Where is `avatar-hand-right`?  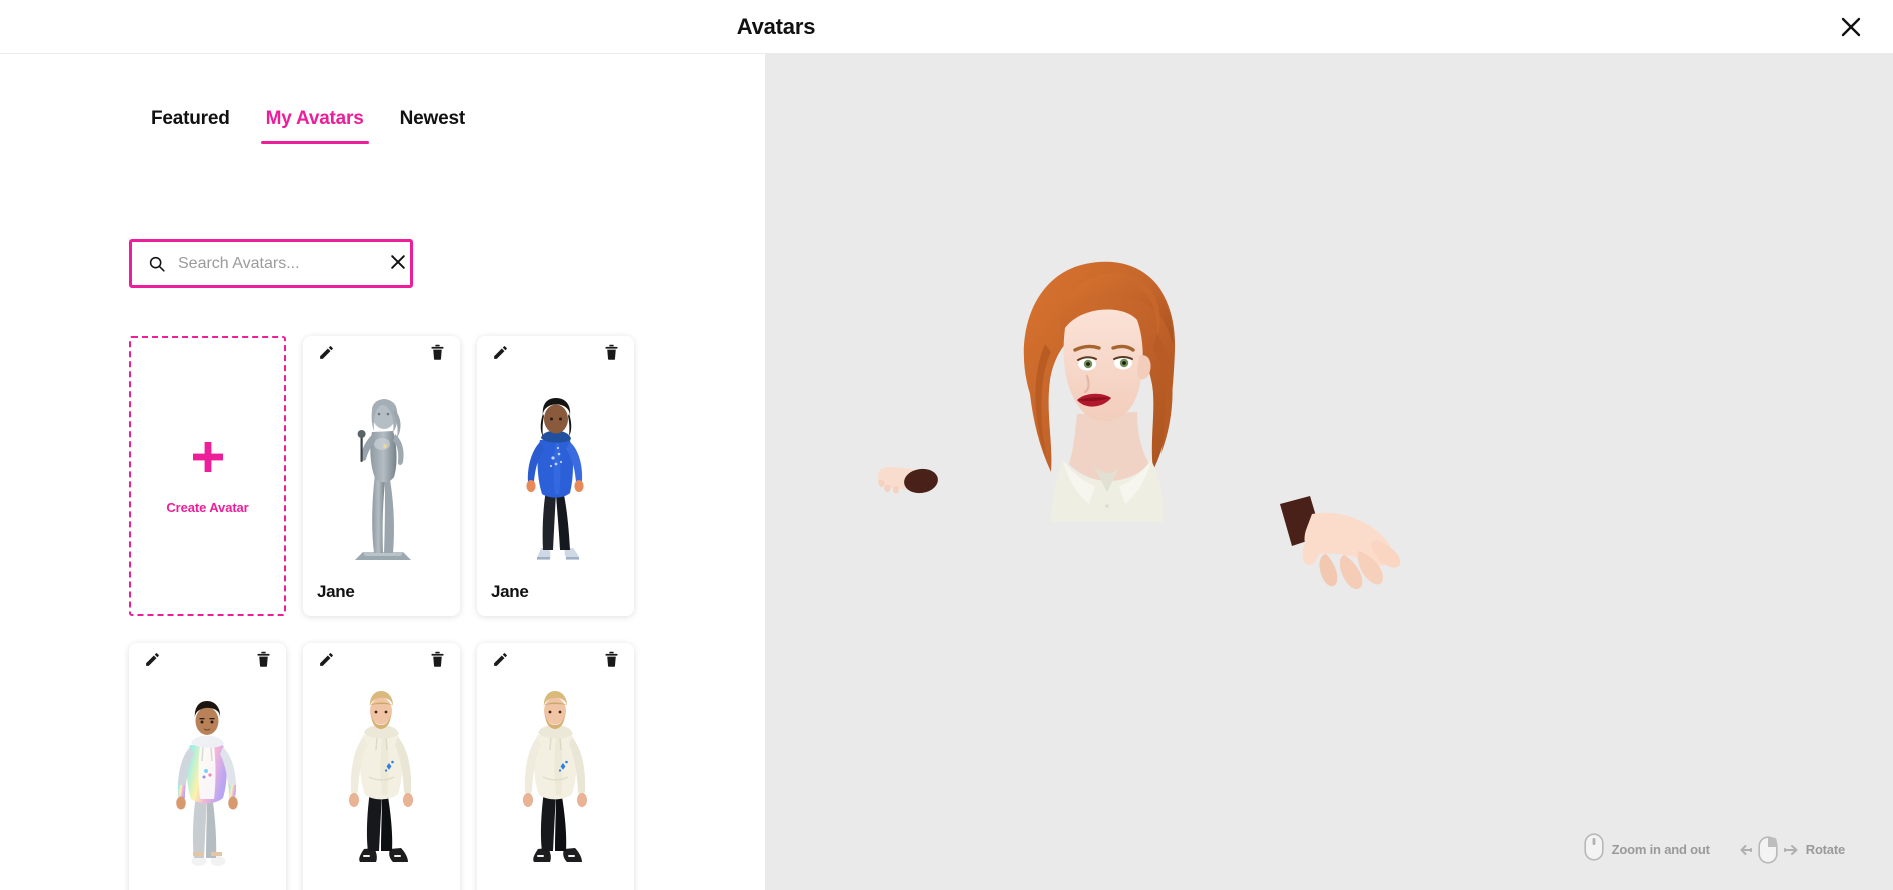
avatar-hand-right is located at coordinates (1340, 543).